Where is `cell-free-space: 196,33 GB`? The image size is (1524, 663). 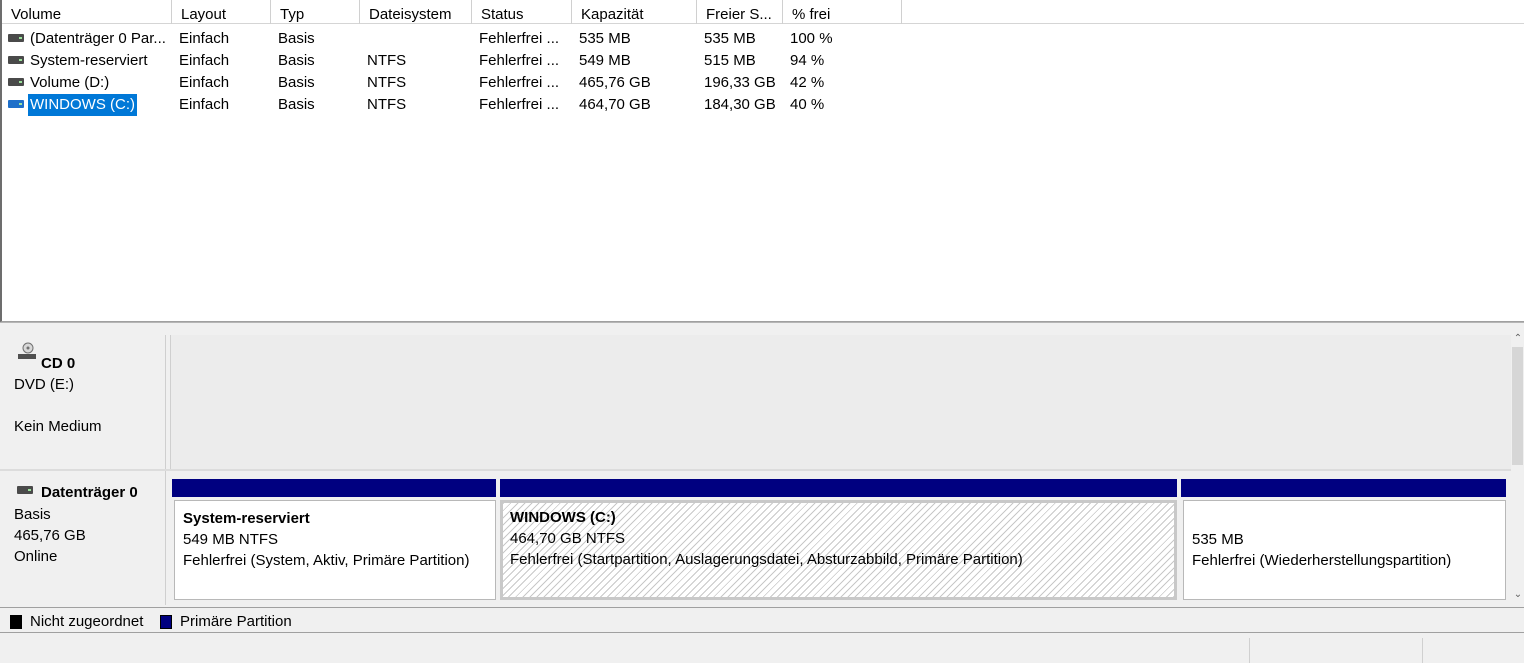 cell-free-space: 196,33 GB is located at coordinates (740, 82).